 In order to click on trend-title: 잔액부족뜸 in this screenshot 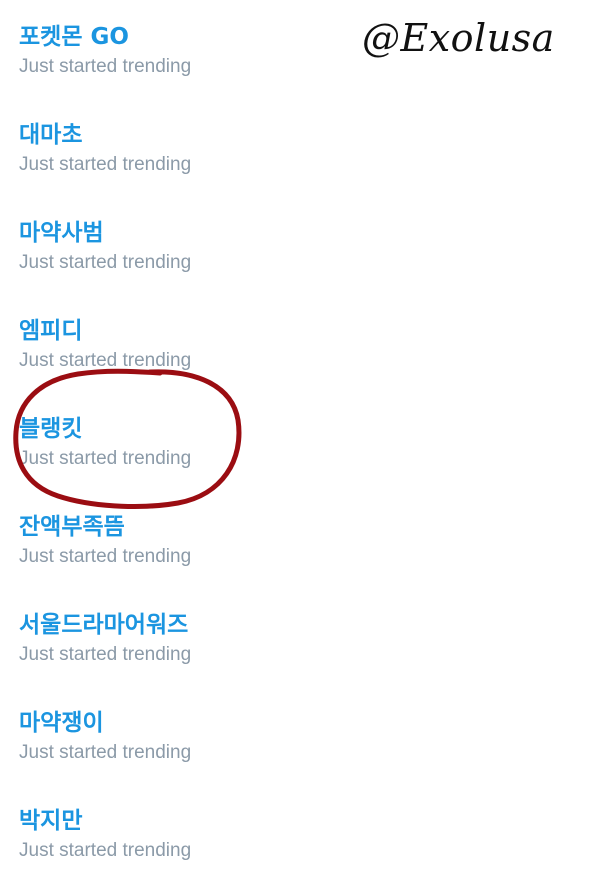, I will do `click(72, 527)`.